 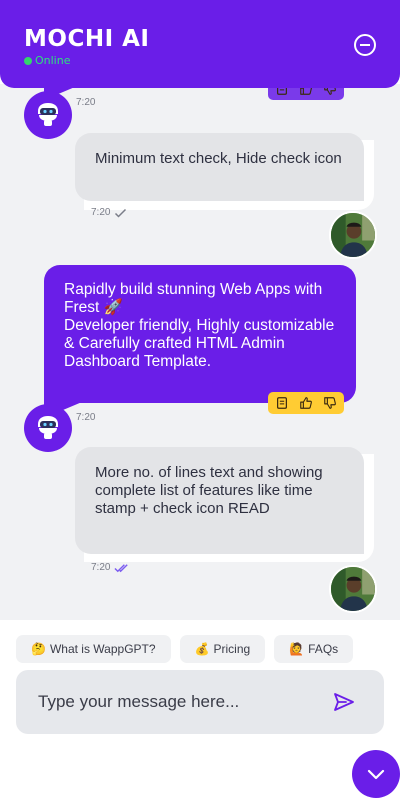 What do you see at coordinates (171, 702) in the screenshot?
I see `message-input` at bounding box center [171, 702].